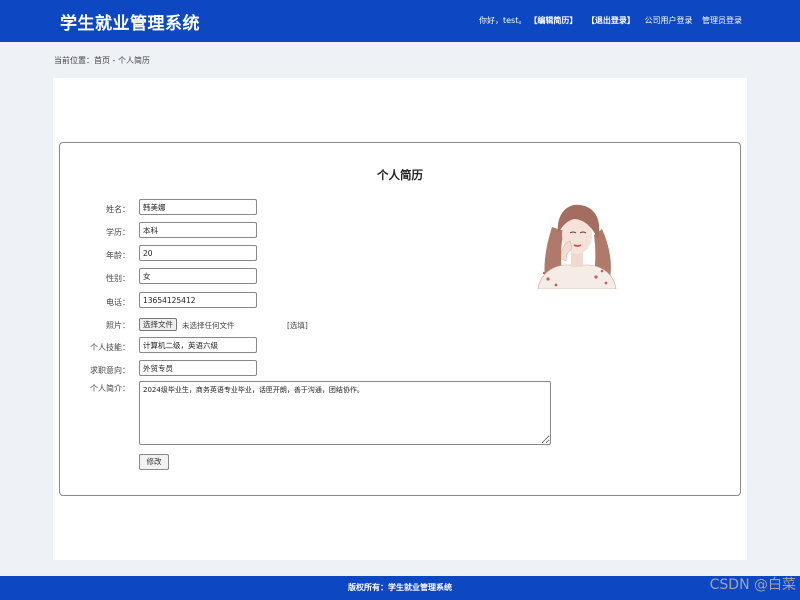 This screenshot has height=600, width=800. I want to click on intention-input, so click(198, 368).